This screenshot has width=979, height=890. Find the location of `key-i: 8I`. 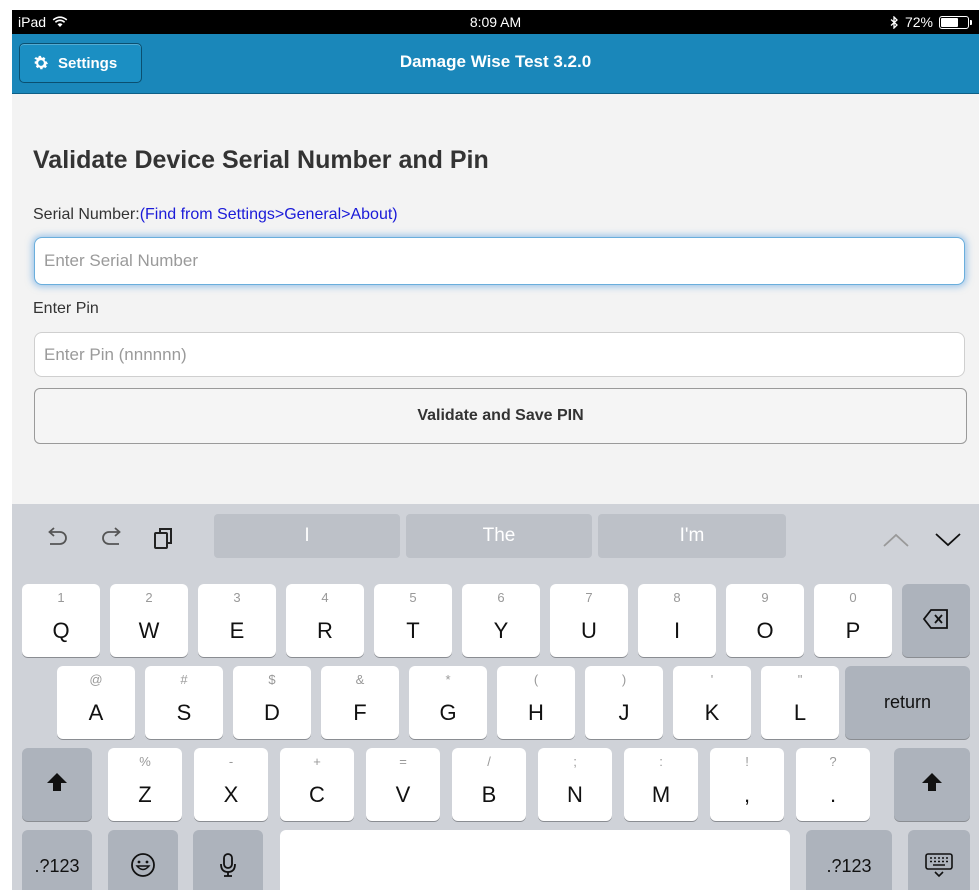

key-i: 8I is located at coordinates (677, 620).